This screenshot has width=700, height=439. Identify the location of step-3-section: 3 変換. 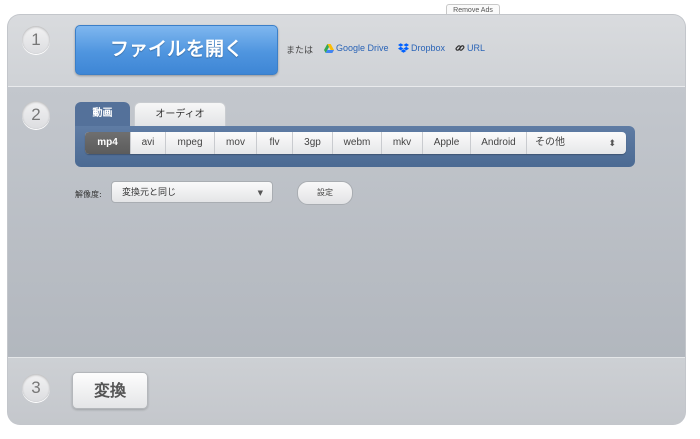
(346, 391).